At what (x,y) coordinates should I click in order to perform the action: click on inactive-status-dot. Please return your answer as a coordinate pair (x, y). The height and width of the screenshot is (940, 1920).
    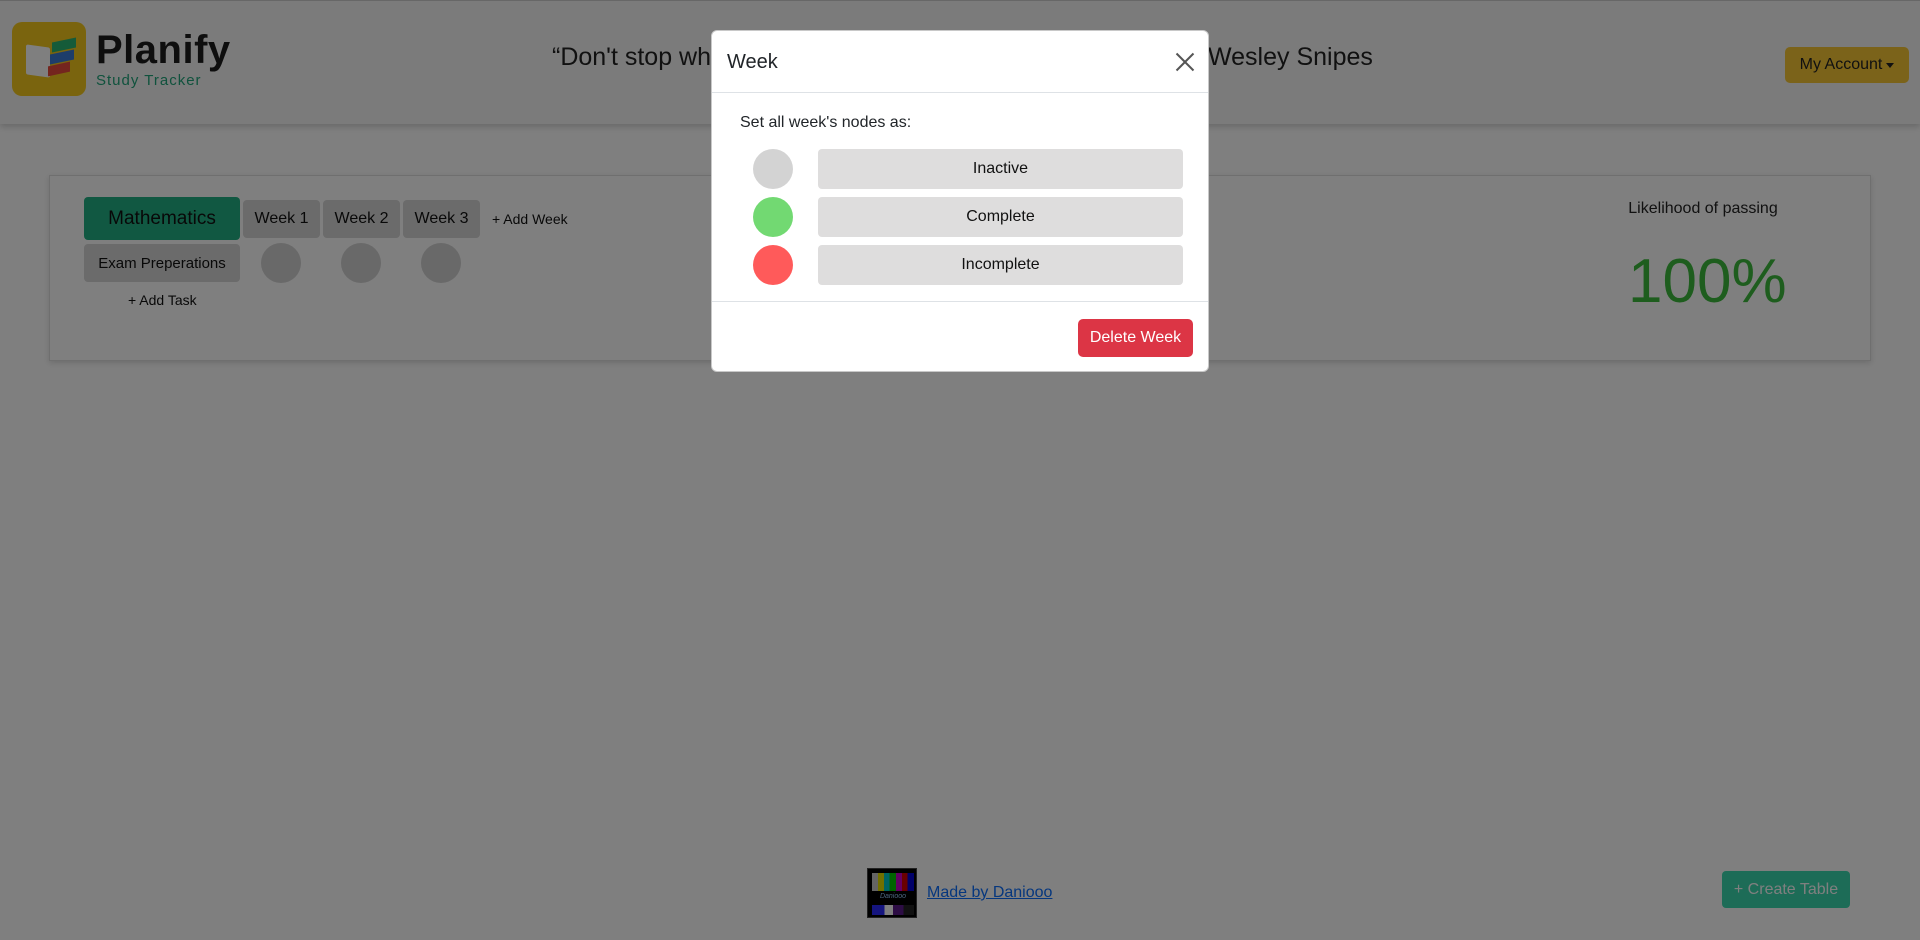
    Looking at the image, I should click on (773, 169).